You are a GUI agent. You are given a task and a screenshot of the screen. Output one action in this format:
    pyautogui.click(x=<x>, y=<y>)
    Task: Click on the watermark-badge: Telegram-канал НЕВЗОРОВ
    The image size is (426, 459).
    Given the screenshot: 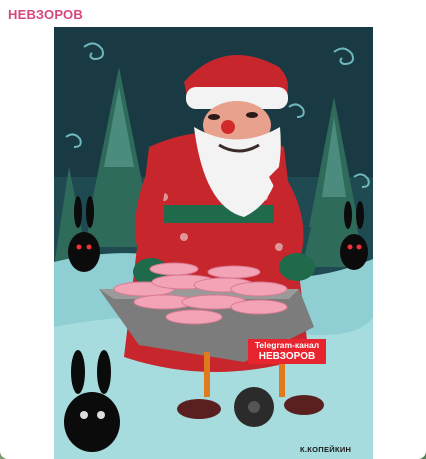 What is the action you would take?
    pyautogui.click(x=287, y=351)
    